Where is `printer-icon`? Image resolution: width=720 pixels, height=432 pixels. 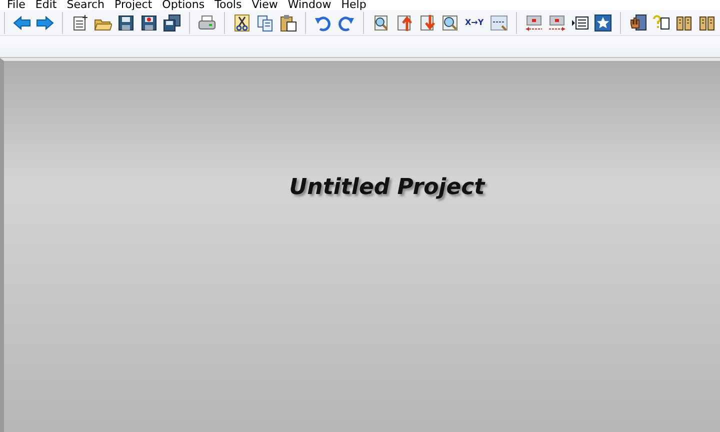
printer-icon is located at coordinates (207, 22).